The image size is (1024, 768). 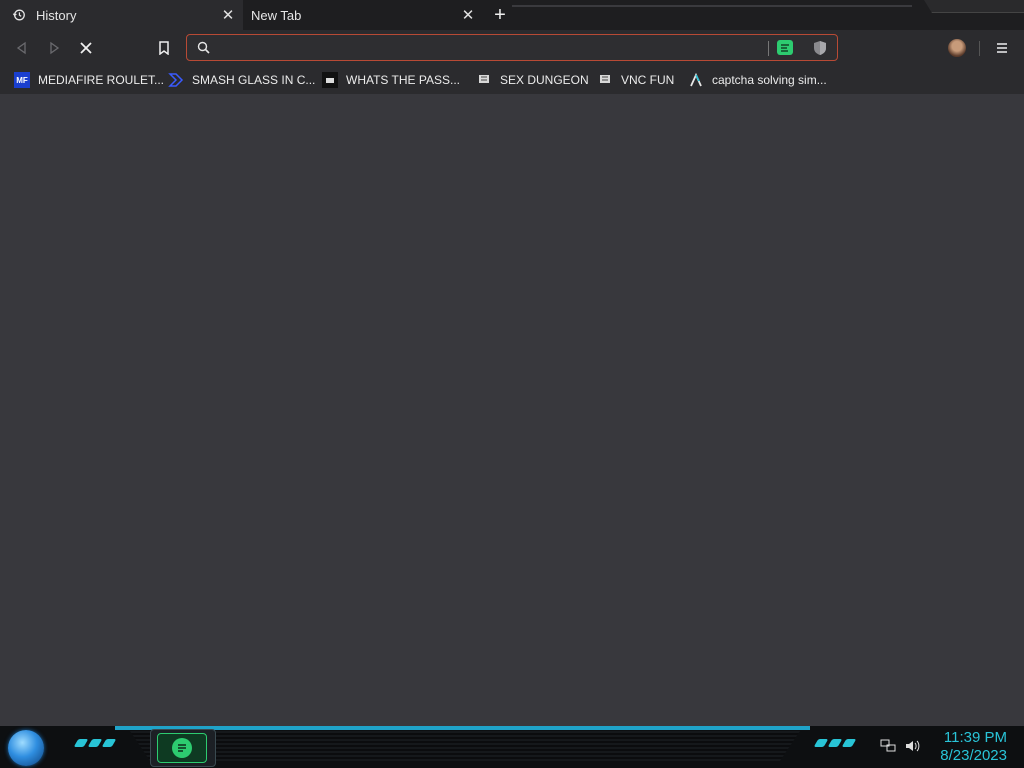 I want to click on taskbar: 11:39 PM 8/23/2023, so click(x=512, y=747).